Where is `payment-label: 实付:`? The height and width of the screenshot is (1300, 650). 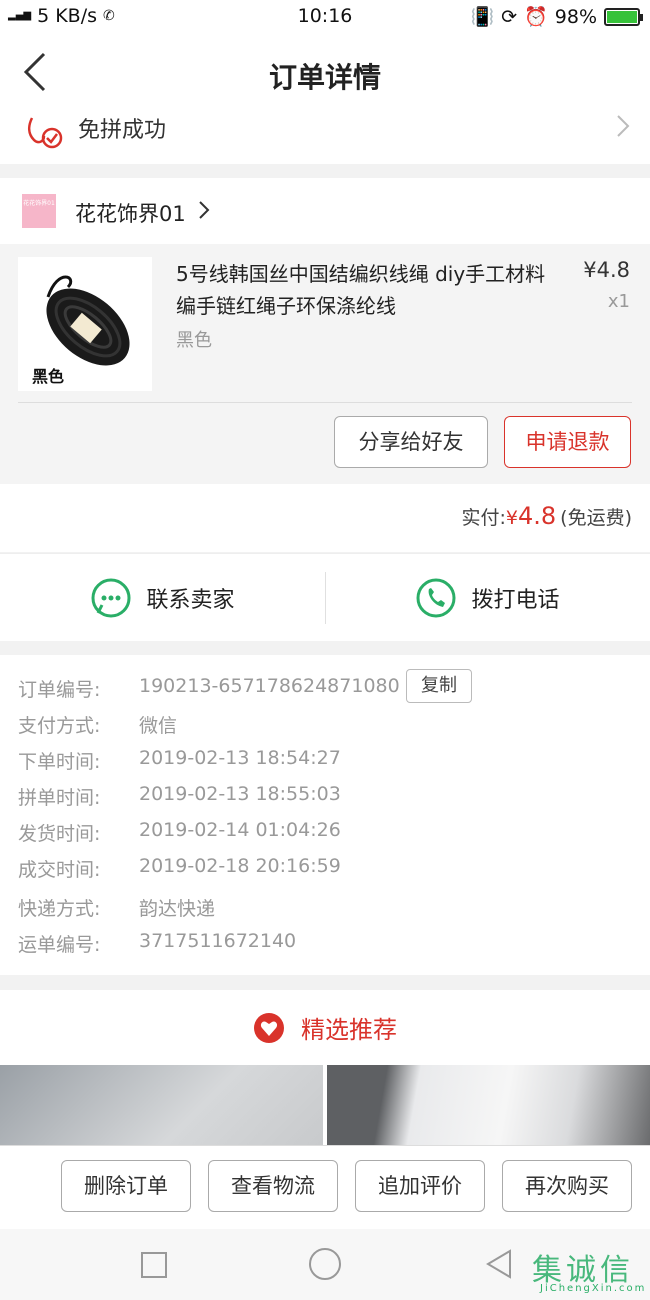
payment-label: 实付: is located at coordinates (483, 518).